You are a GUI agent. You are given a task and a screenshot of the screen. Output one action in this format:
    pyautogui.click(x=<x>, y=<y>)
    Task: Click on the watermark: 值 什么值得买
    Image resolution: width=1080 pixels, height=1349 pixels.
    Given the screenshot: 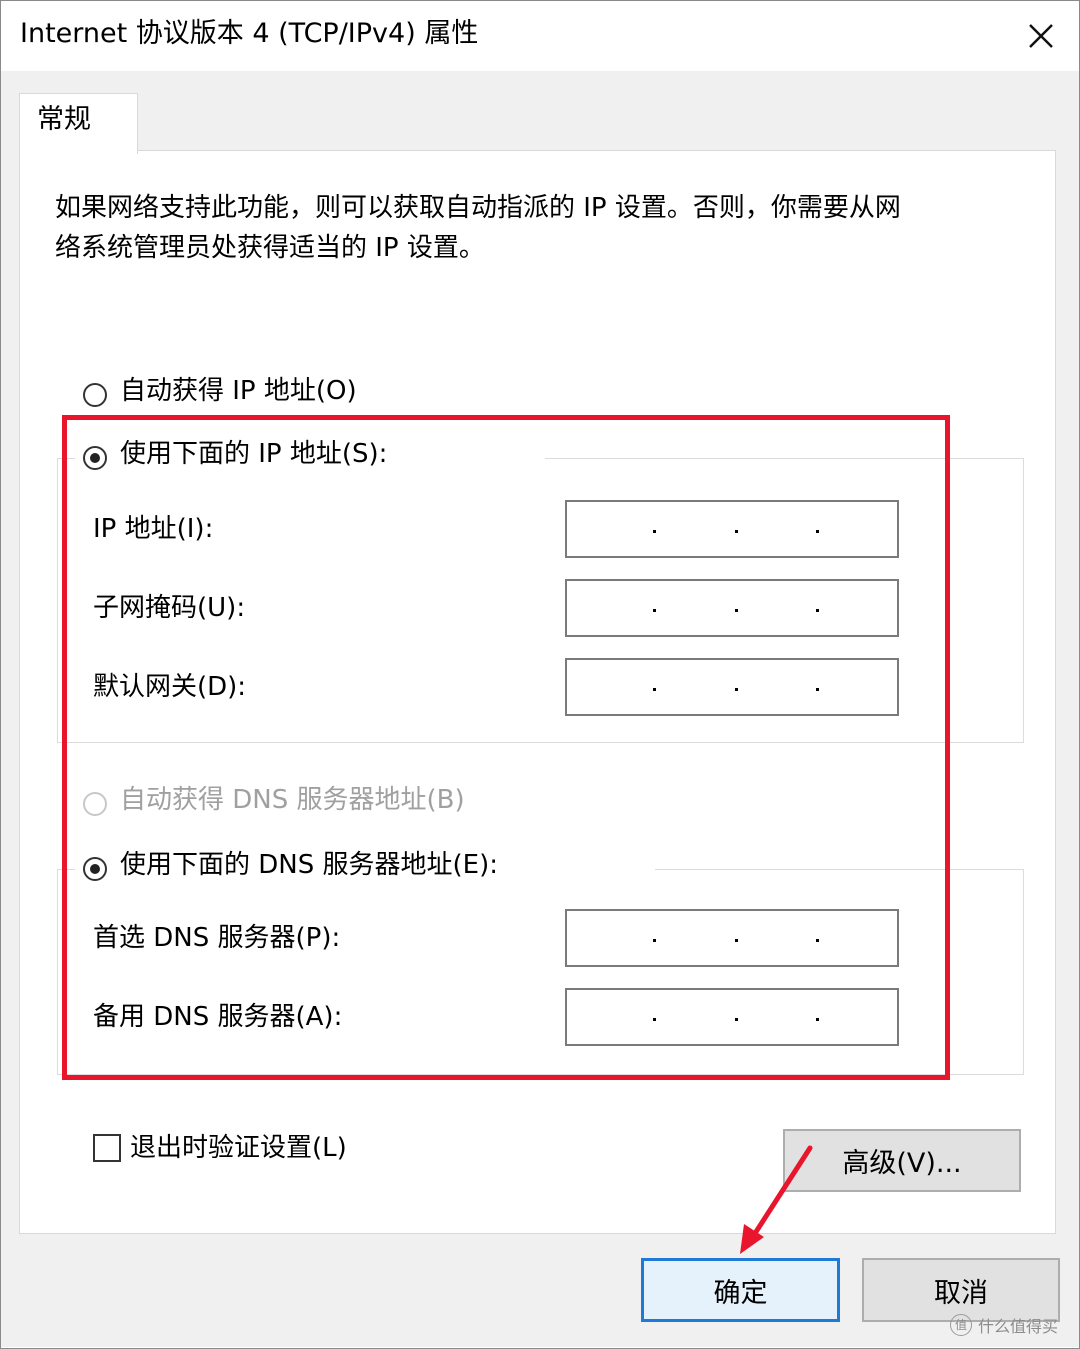 What is the action you would take?
    pyautogui.click(x=1004, y=1325)
    